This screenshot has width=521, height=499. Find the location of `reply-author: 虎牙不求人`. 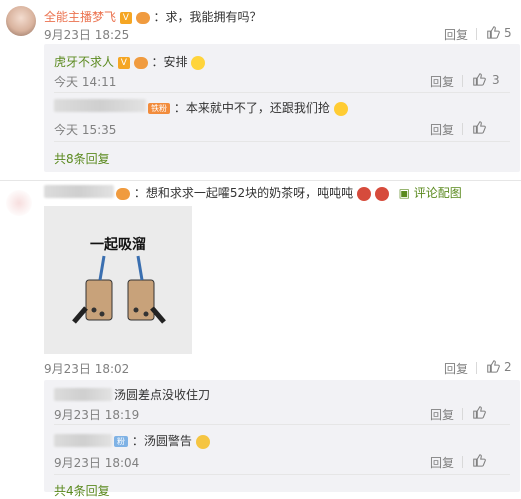

reply-author: 虎牙不求人 is located at coordinates (84, 62).